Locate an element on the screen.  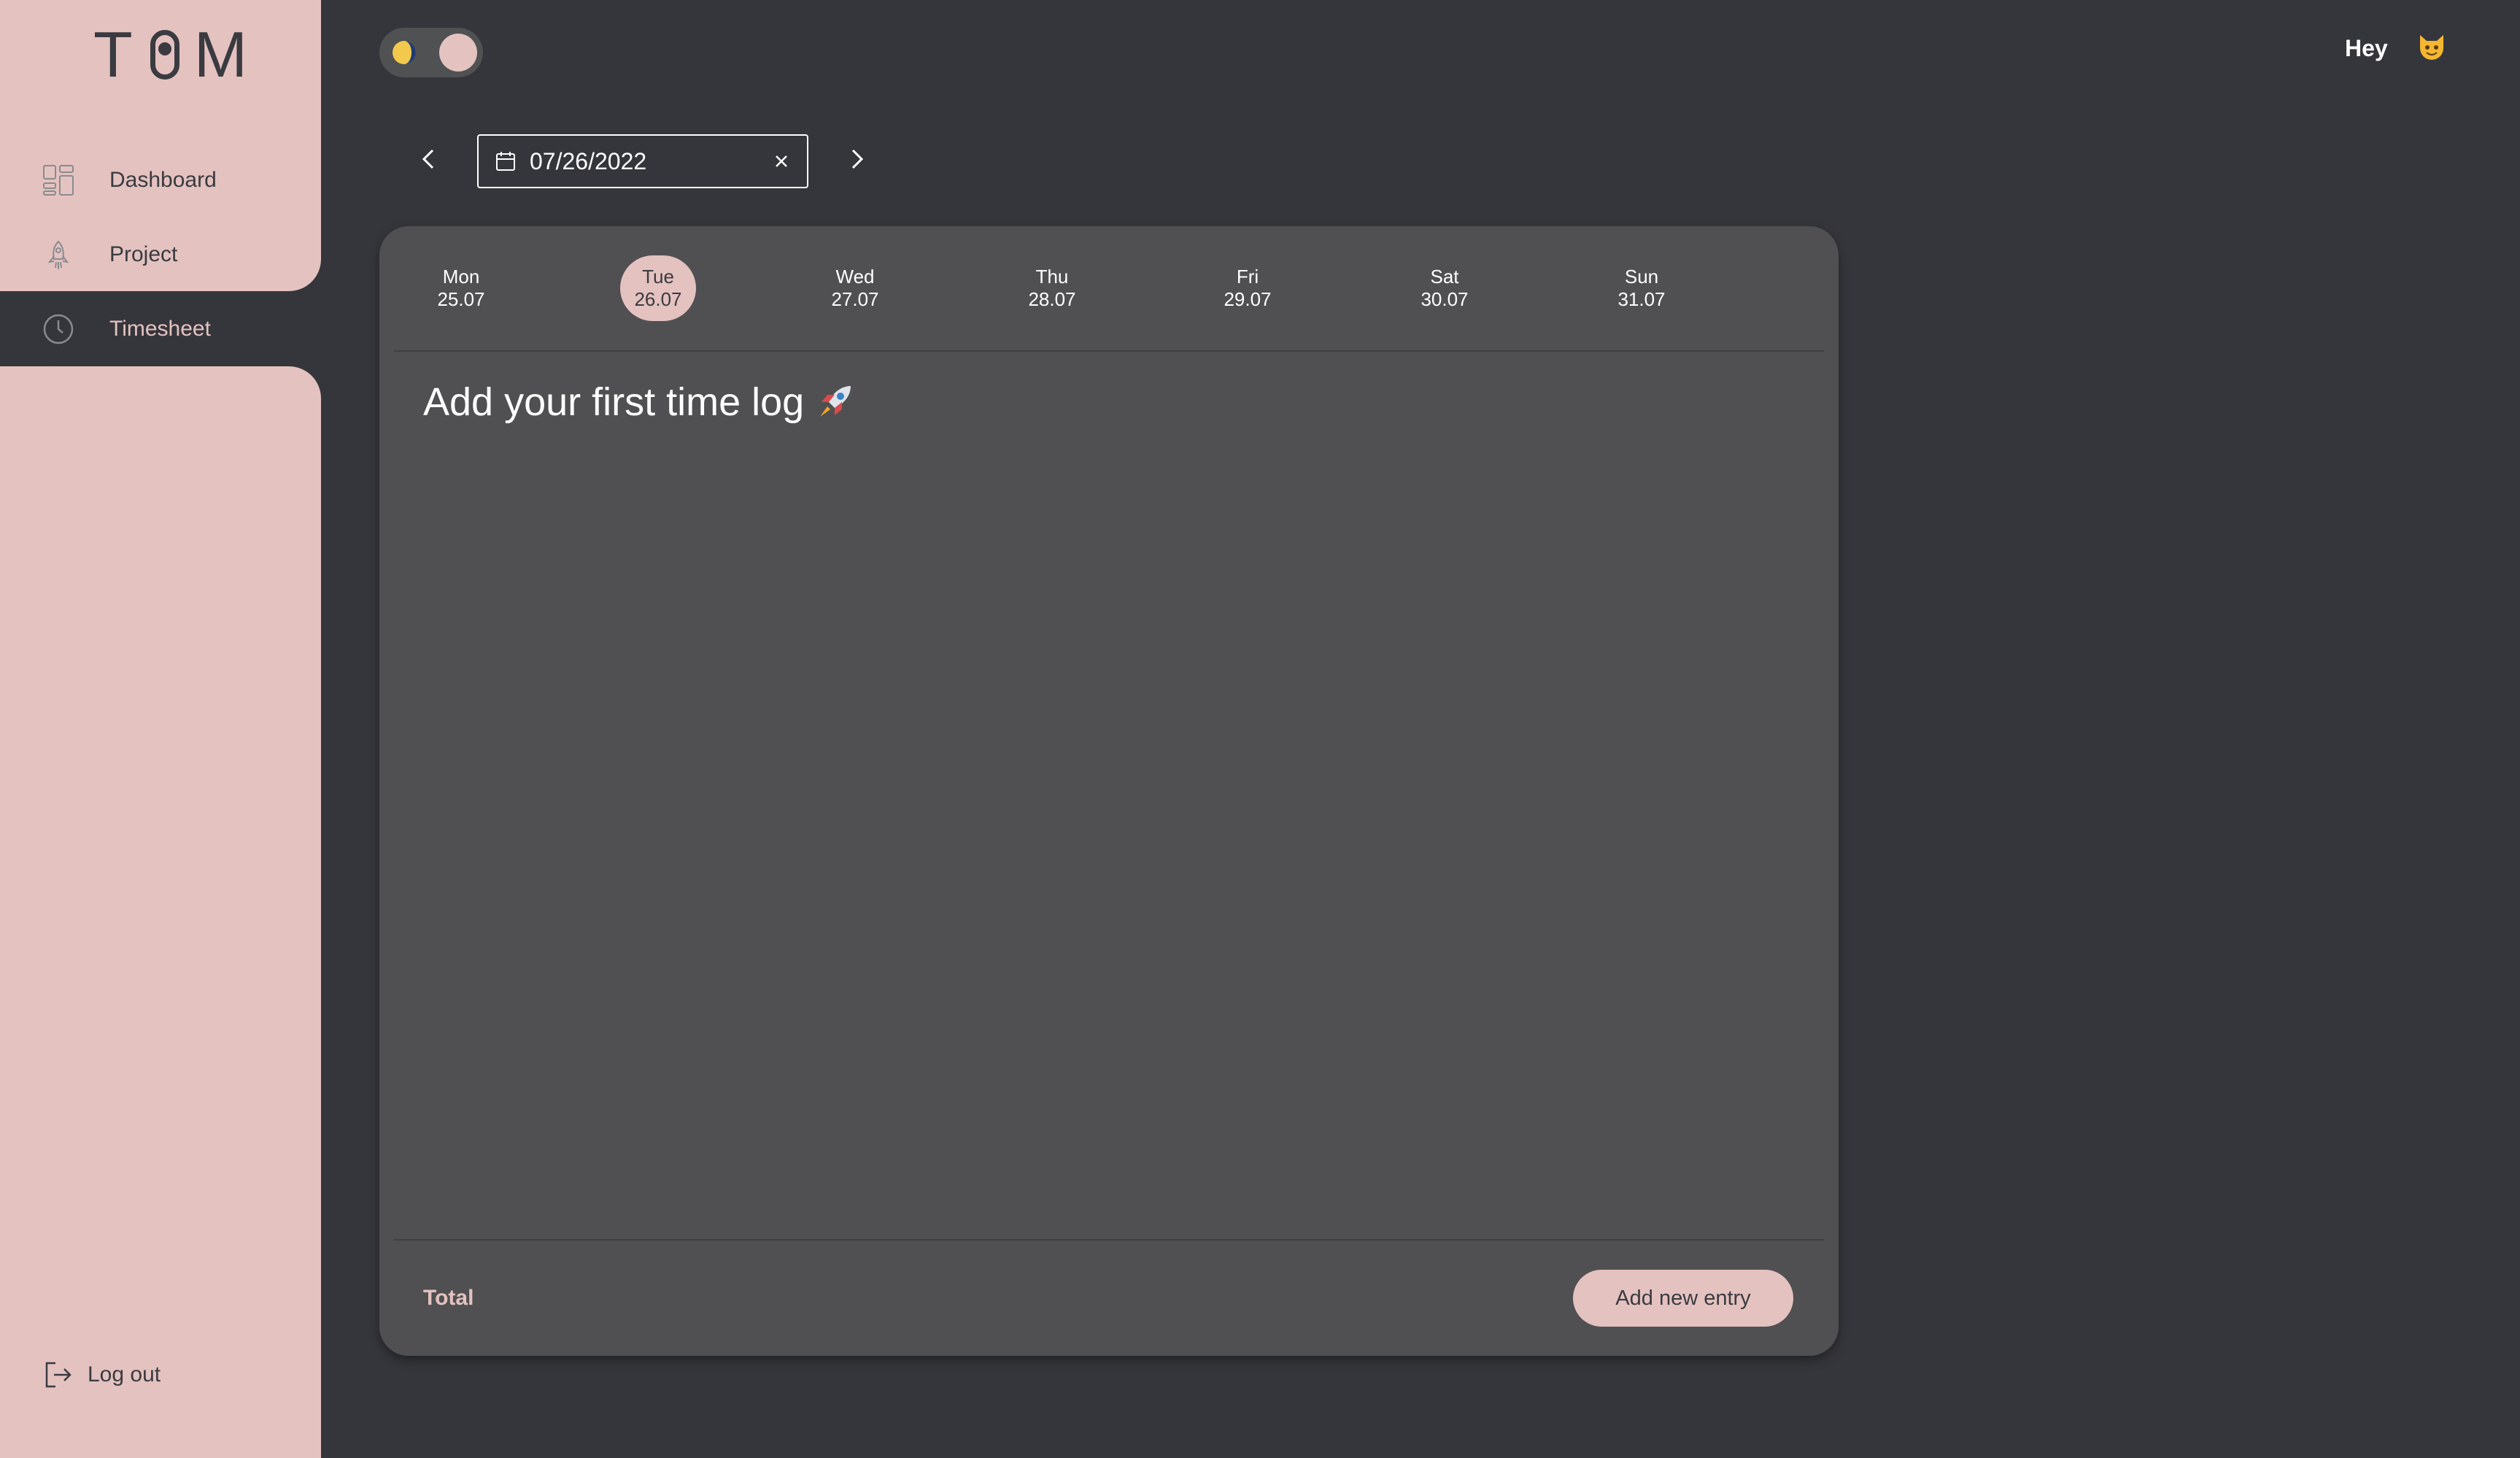
empty-state-message: Add your first time log is located at coordinates (640, 402).